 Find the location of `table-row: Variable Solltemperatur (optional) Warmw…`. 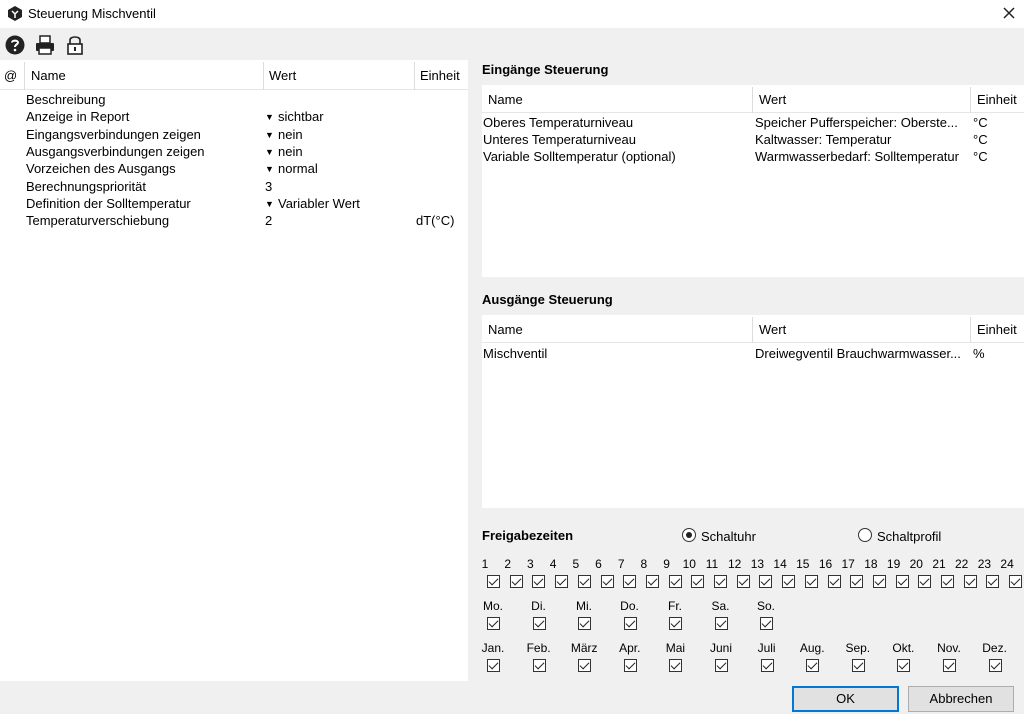

table-row: Variable Solltemperatur (optional) Warmw… is located at coordinates (753, 156).